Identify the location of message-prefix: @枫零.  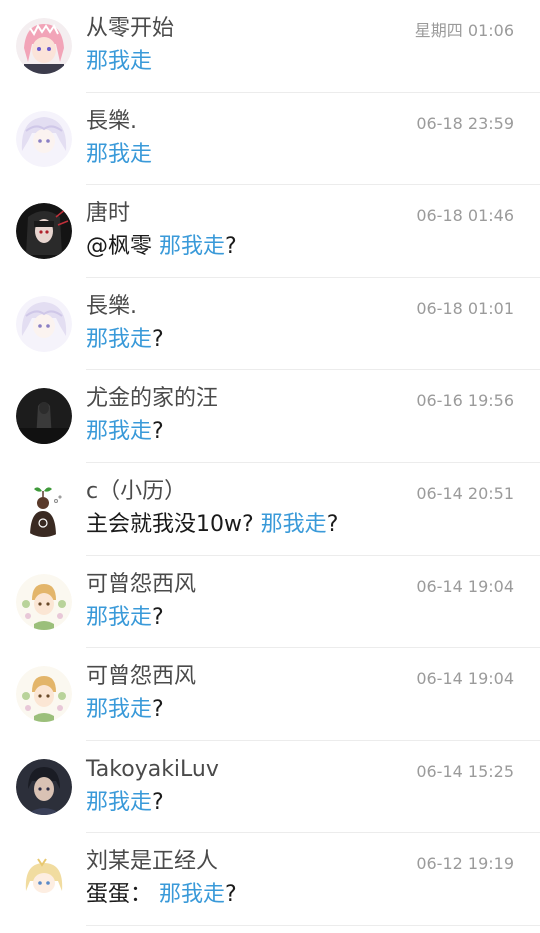
(122, 247).